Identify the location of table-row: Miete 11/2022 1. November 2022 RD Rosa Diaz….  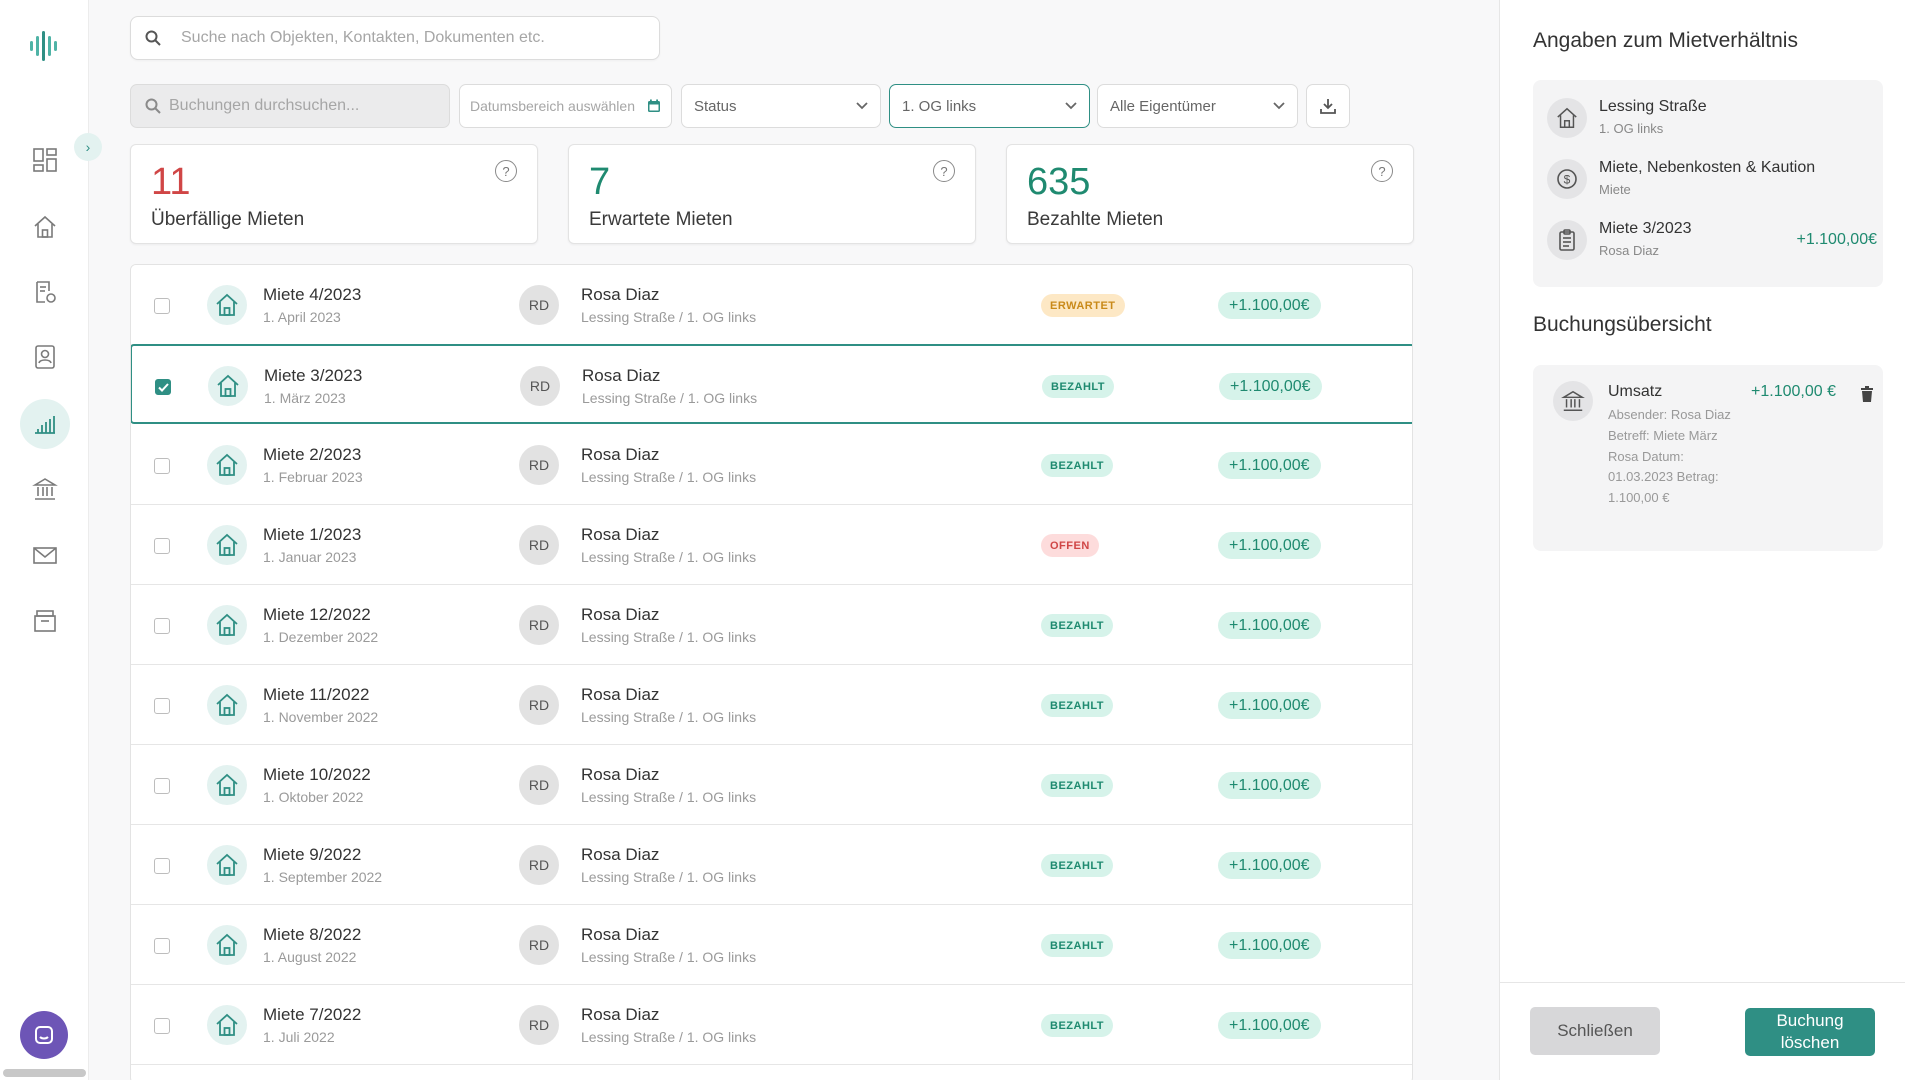
(771, 705).